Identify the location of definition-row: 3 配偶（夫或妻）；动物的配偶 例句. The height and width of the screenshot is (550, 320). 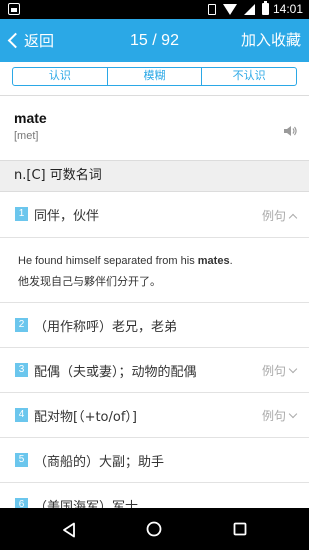
(154, 370).